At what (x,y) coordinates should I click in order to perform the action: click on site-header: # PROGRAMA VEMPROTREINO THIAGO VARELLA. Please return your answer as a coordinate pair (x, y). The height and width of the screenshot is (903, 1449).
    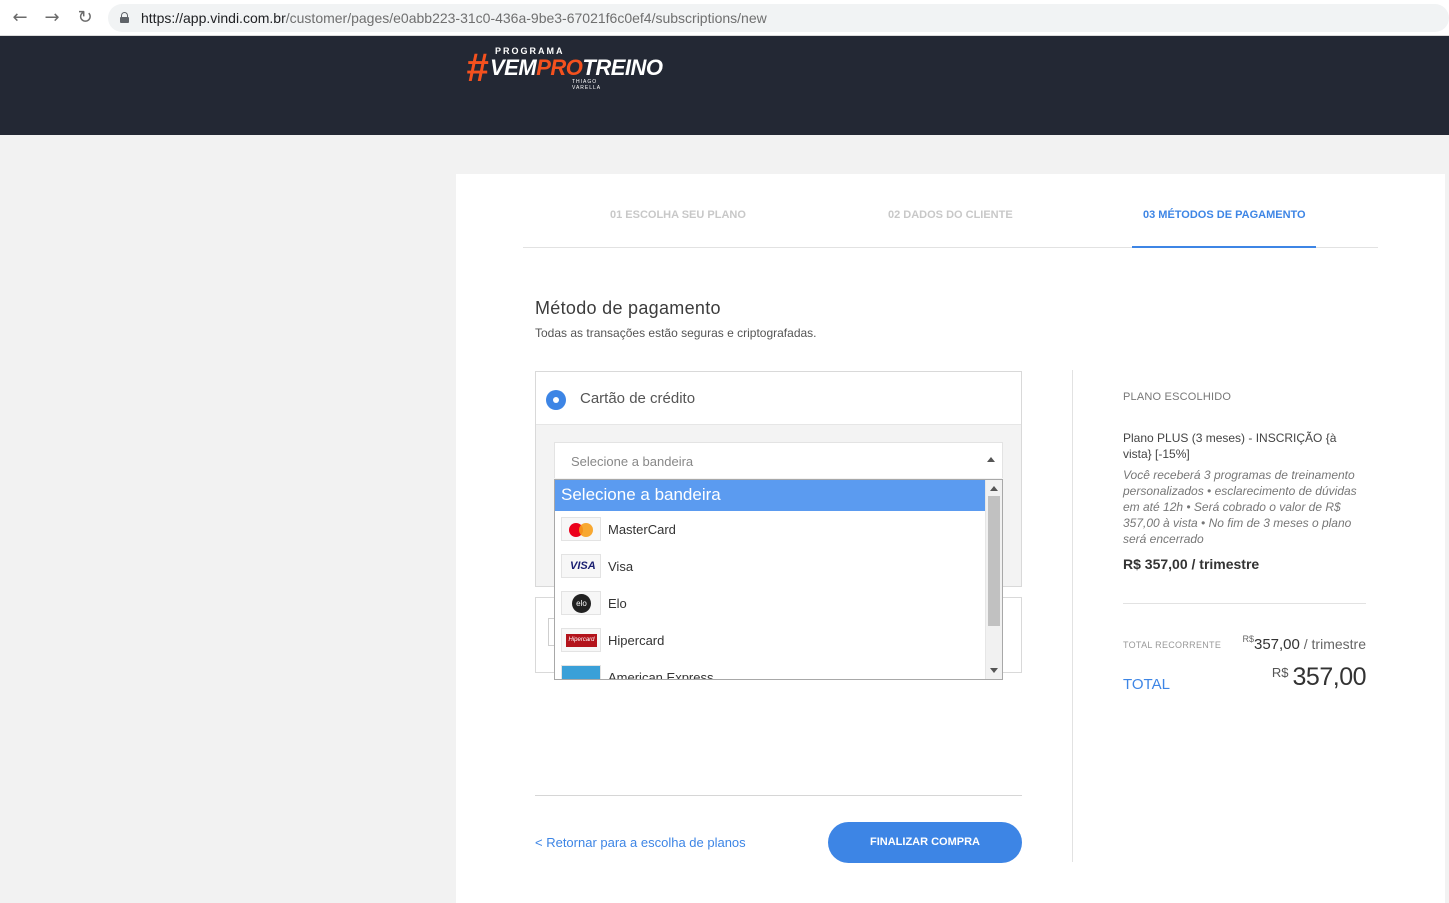
    Looking at the image, I should click on (724, 85).